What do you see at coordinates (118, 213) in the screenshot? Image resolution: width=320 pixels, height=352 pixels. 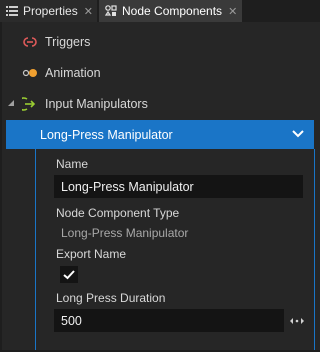 I see `type-label: Node Component Type` at bounding box center [118, 213].